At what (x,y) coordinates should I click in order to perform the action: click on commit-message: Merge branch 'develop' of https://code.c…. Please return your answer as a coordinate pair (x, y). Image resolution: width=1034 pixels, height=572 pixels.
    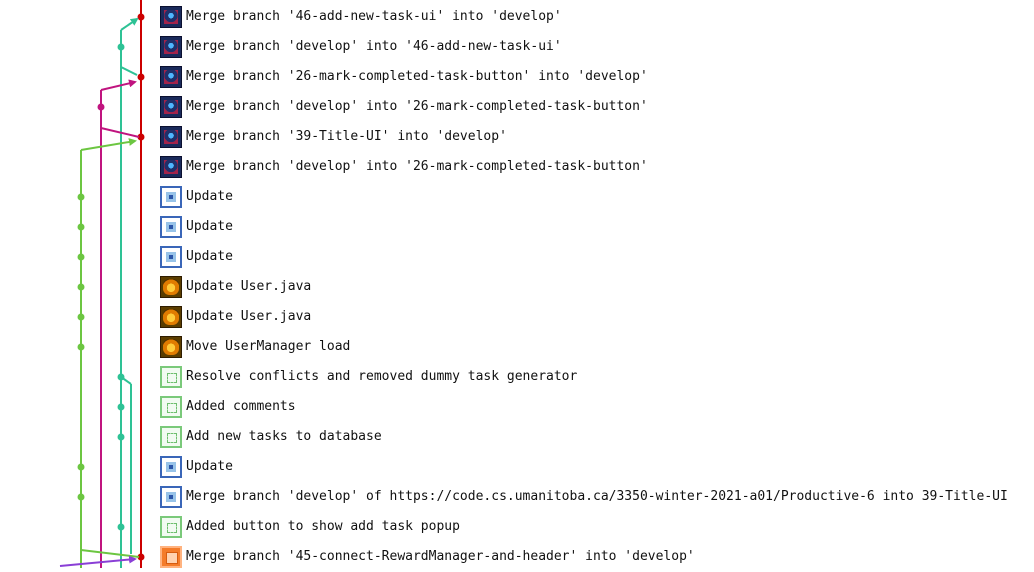
    Looking at the image, I should click on (597, 497).